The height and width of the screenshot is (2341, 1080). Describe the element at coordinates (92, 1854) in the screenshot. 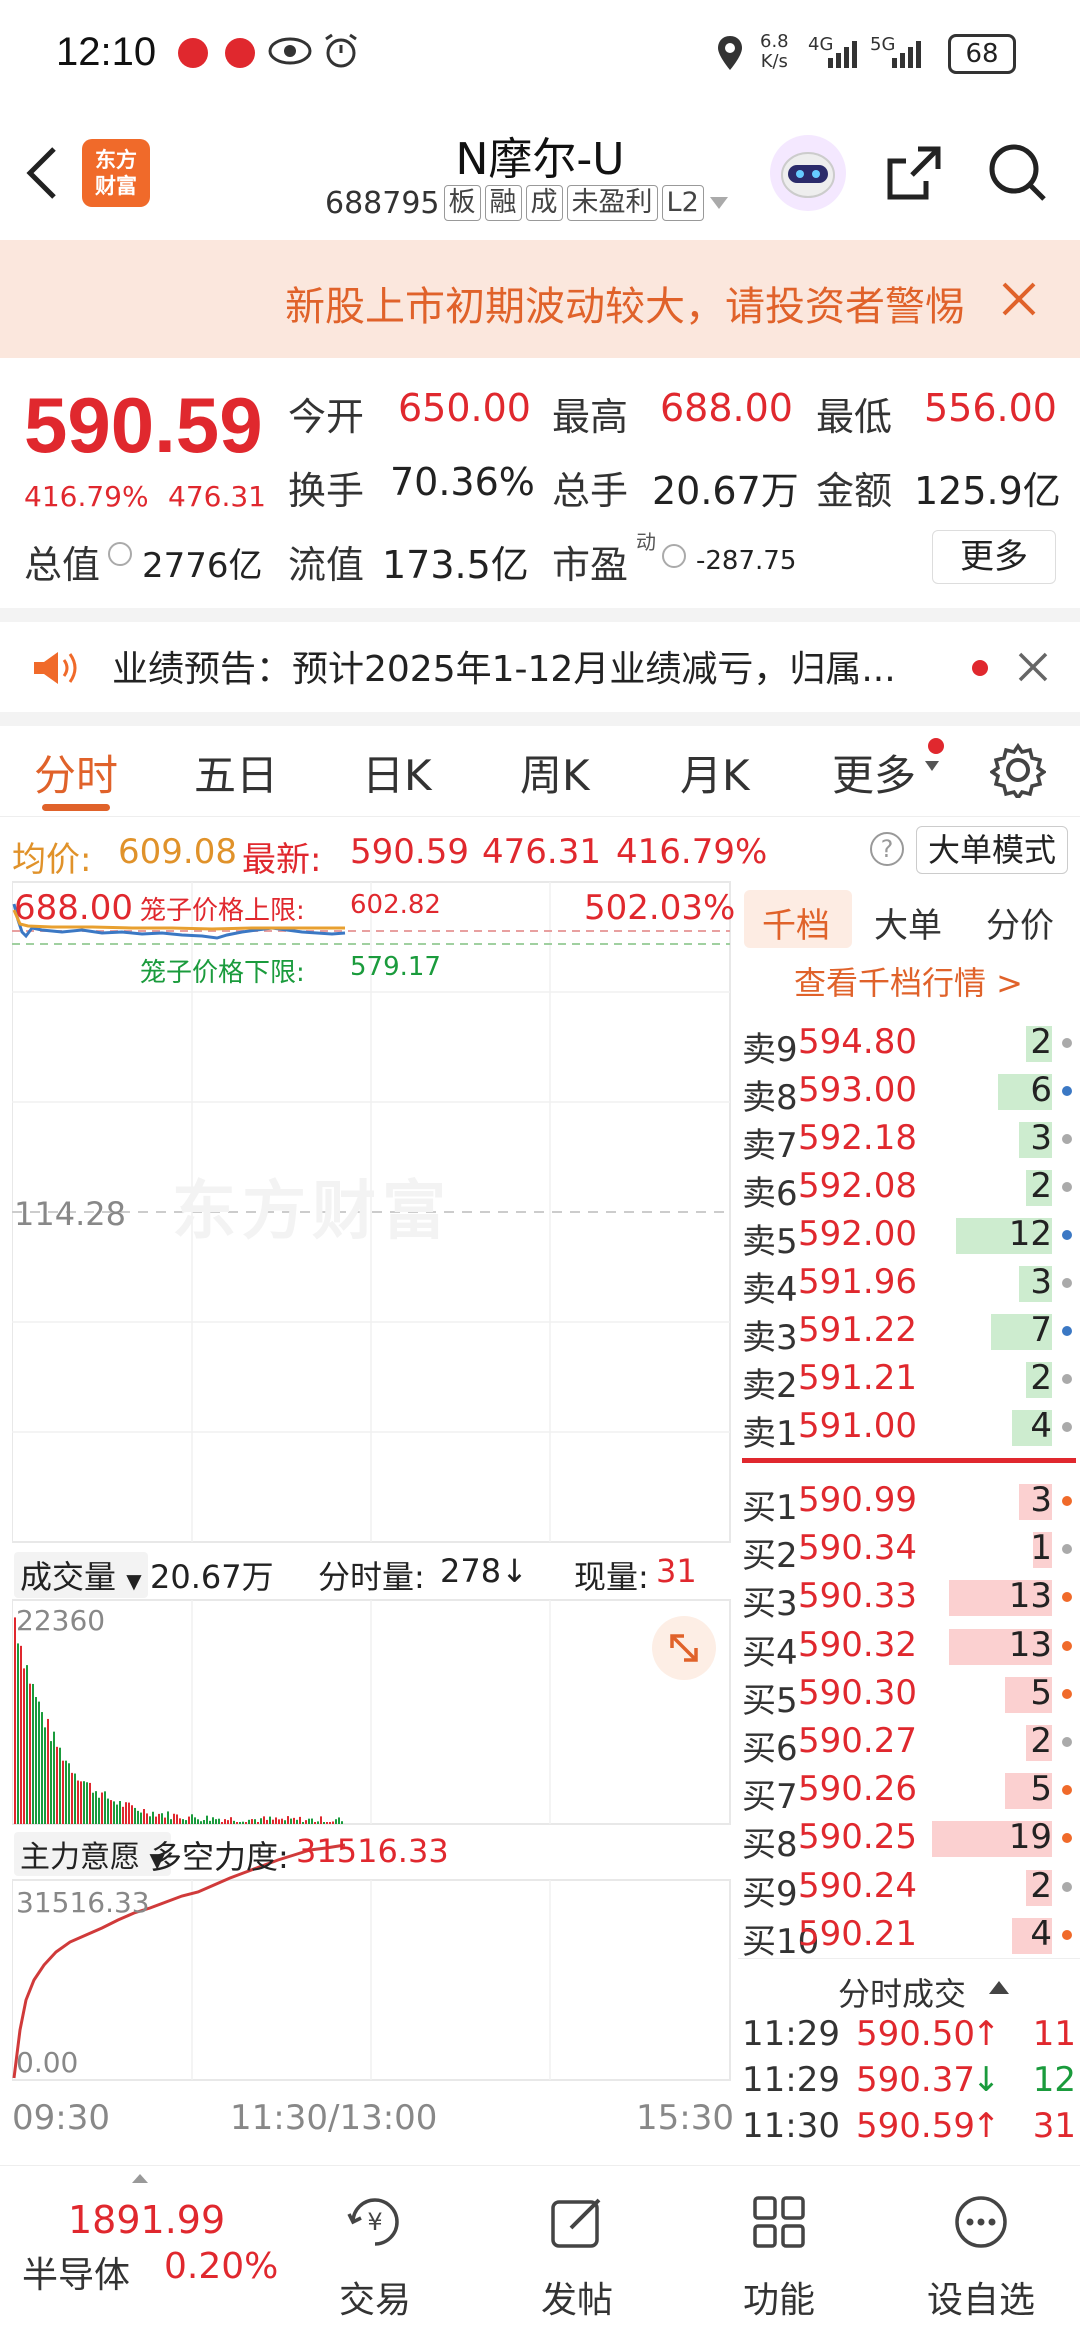

I see `force-selector: 主力意愿 ▼` at that location.